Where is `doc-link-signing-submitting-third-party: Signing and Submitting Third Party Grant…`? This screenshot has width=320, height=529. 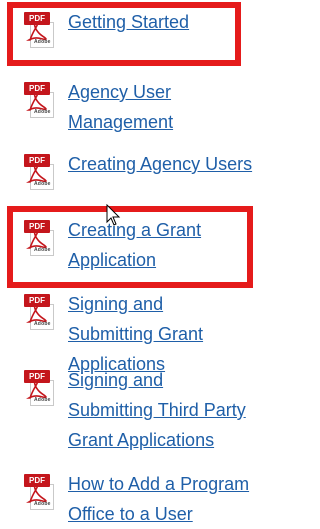
doc-link-signing-submitting-third-party: Signing and Submitting Third Party Grant… is located at coordinates (160, 410).